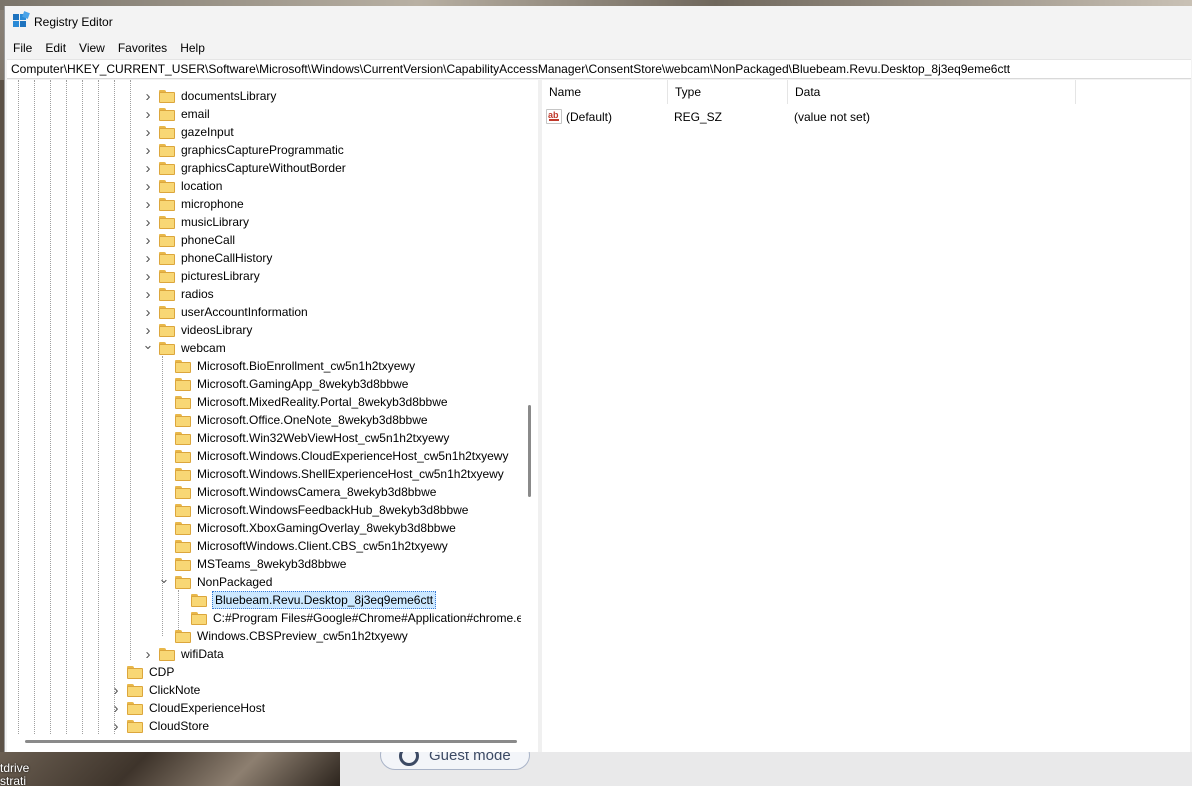 The image size is (1192, 786). I want to click on tree-key: › CloudStore, so click(160, 726).